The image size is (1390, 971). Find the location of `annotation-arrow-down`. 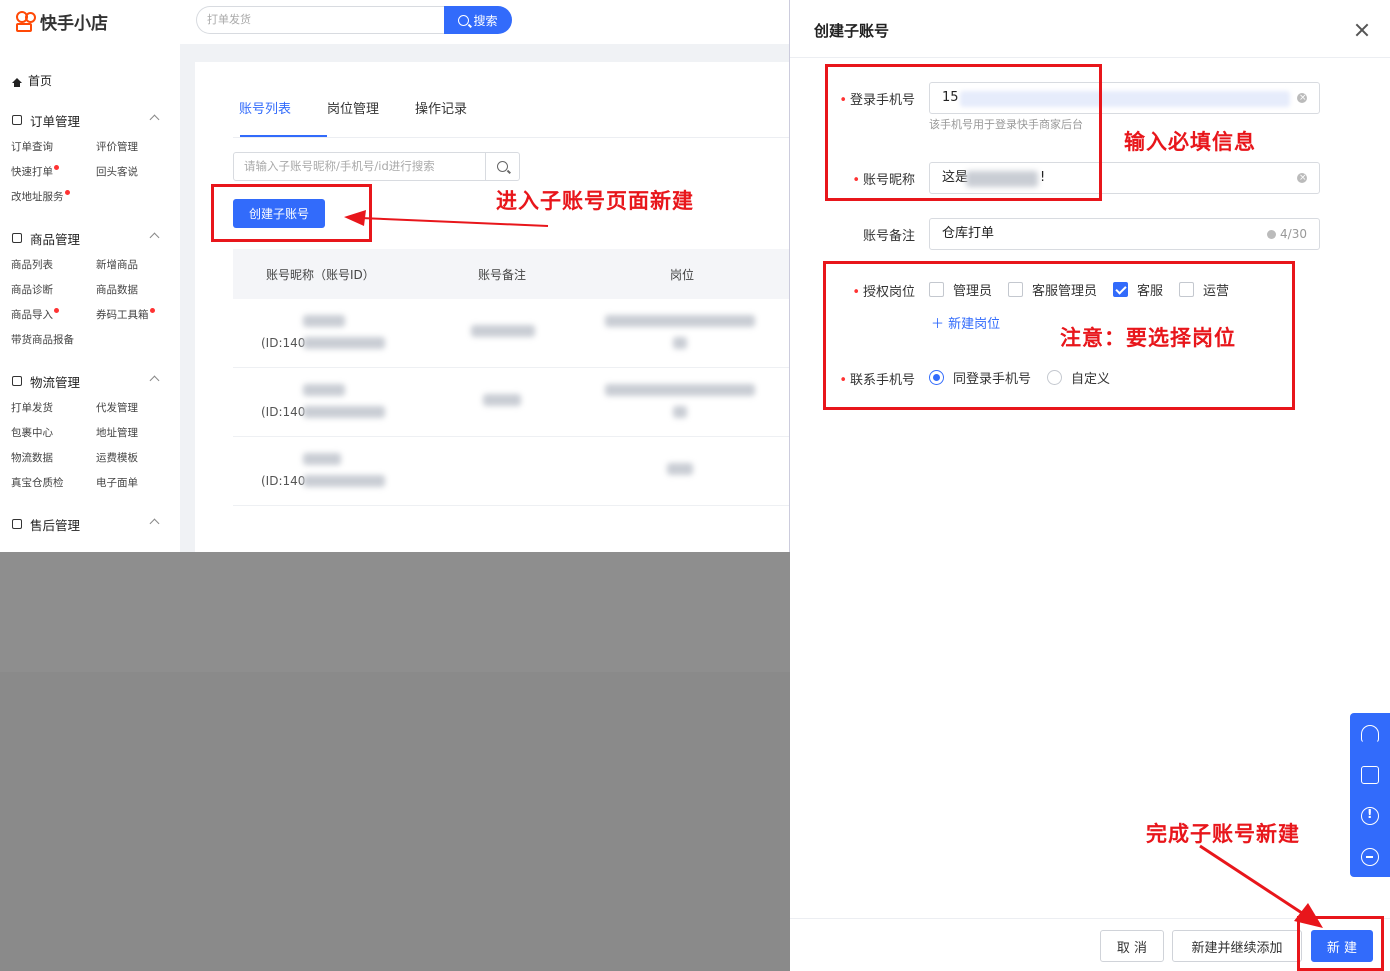

annotation-arrow-down is located at coordinates (1261, 886).